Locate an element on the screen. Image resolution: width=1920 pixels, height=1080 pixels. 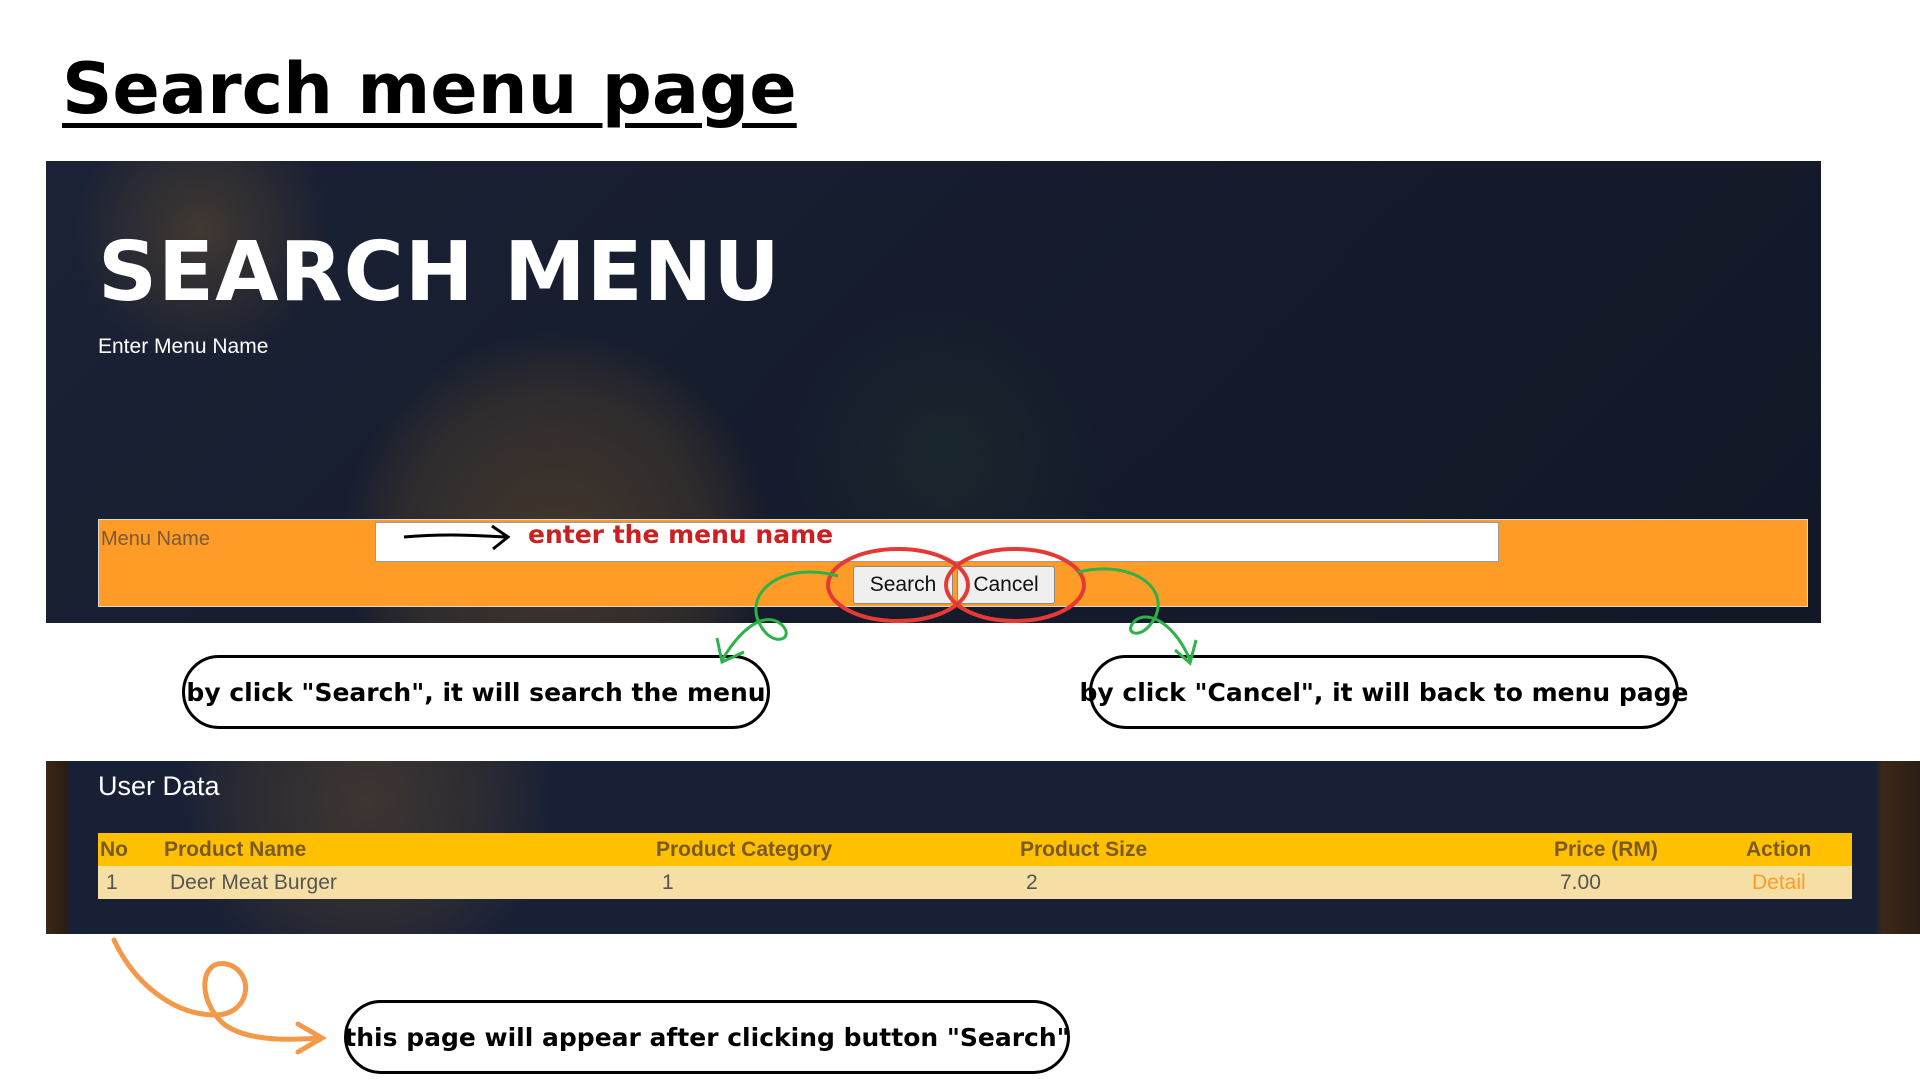
cell-no: 1 is located at coordinates (130, 882).